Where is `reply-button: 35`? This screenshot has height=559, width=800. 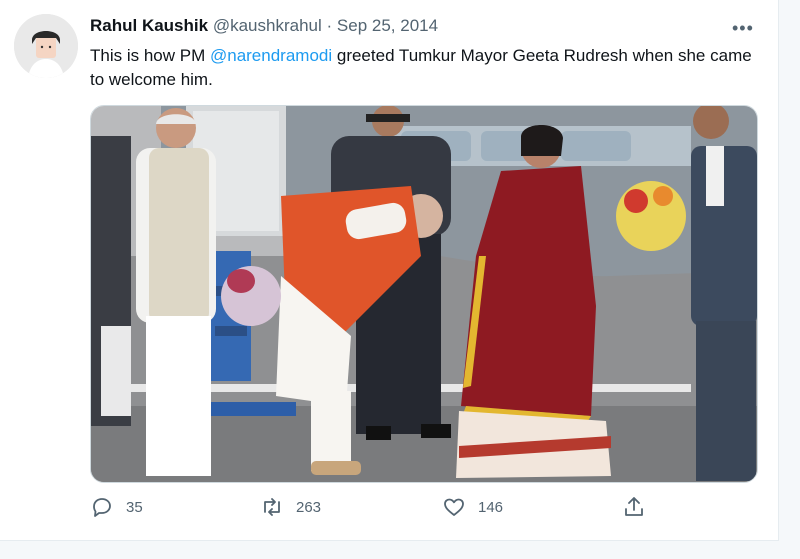 reply-button: 35 is located at coordinates (116, 507).